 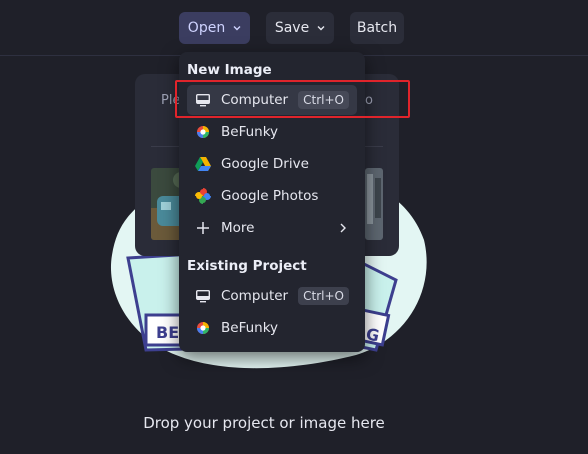 I want to click on save-button: Save, so click(x=300, y=28).